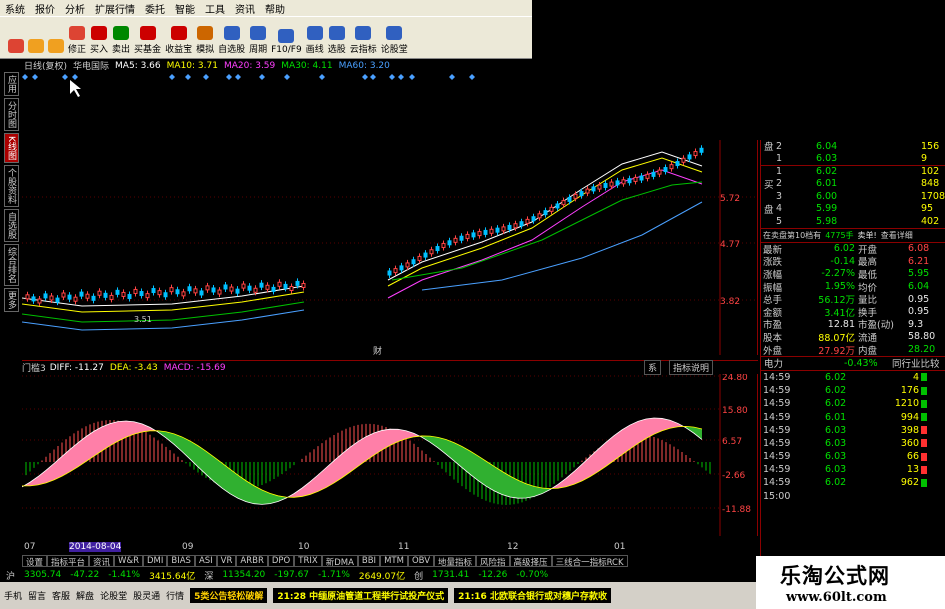 Image resolution: width=945 pixels, height=609 pixels. I want to click on toolbar-button-15: 论股堂, so click(394, 40).